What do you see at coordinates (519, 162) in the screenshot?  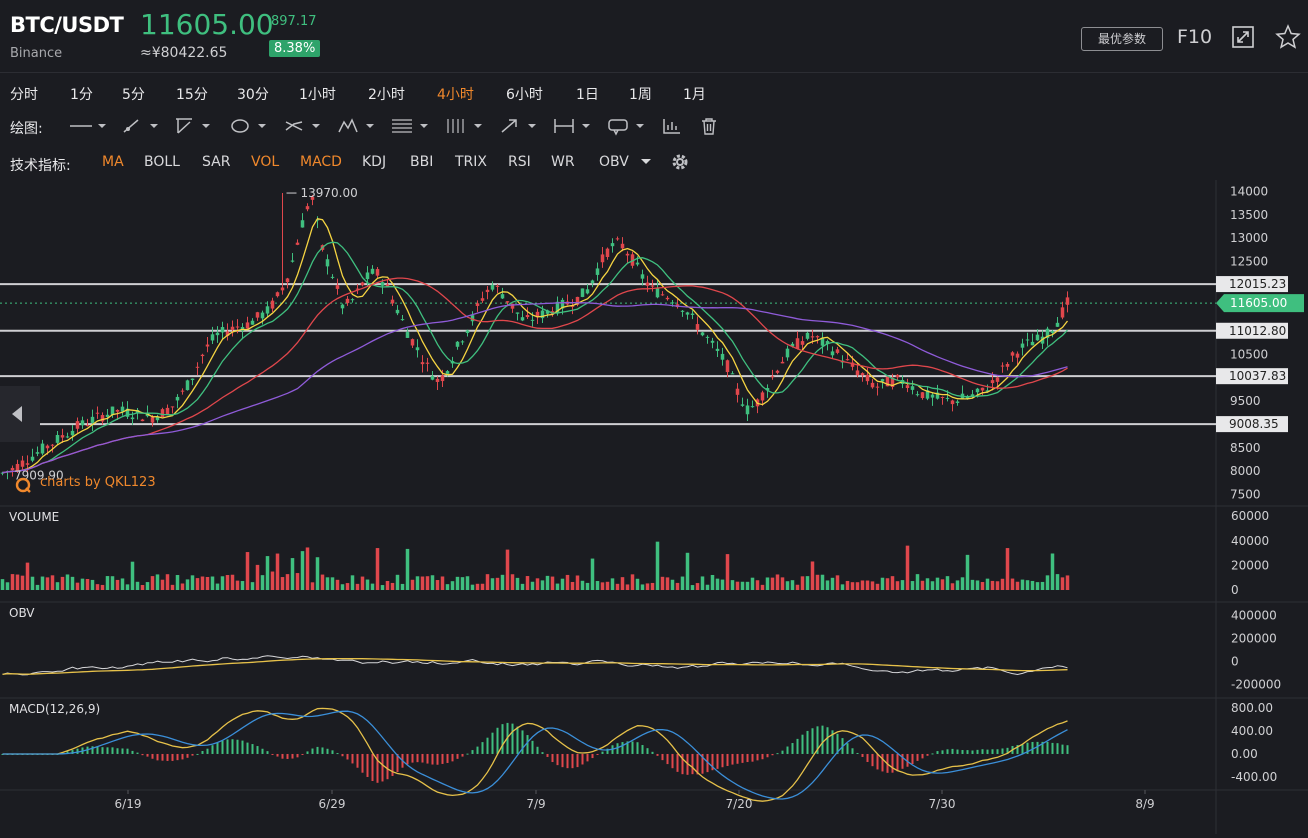 I see `indicator-rsi: RSI` at bounding box center [519, 162].